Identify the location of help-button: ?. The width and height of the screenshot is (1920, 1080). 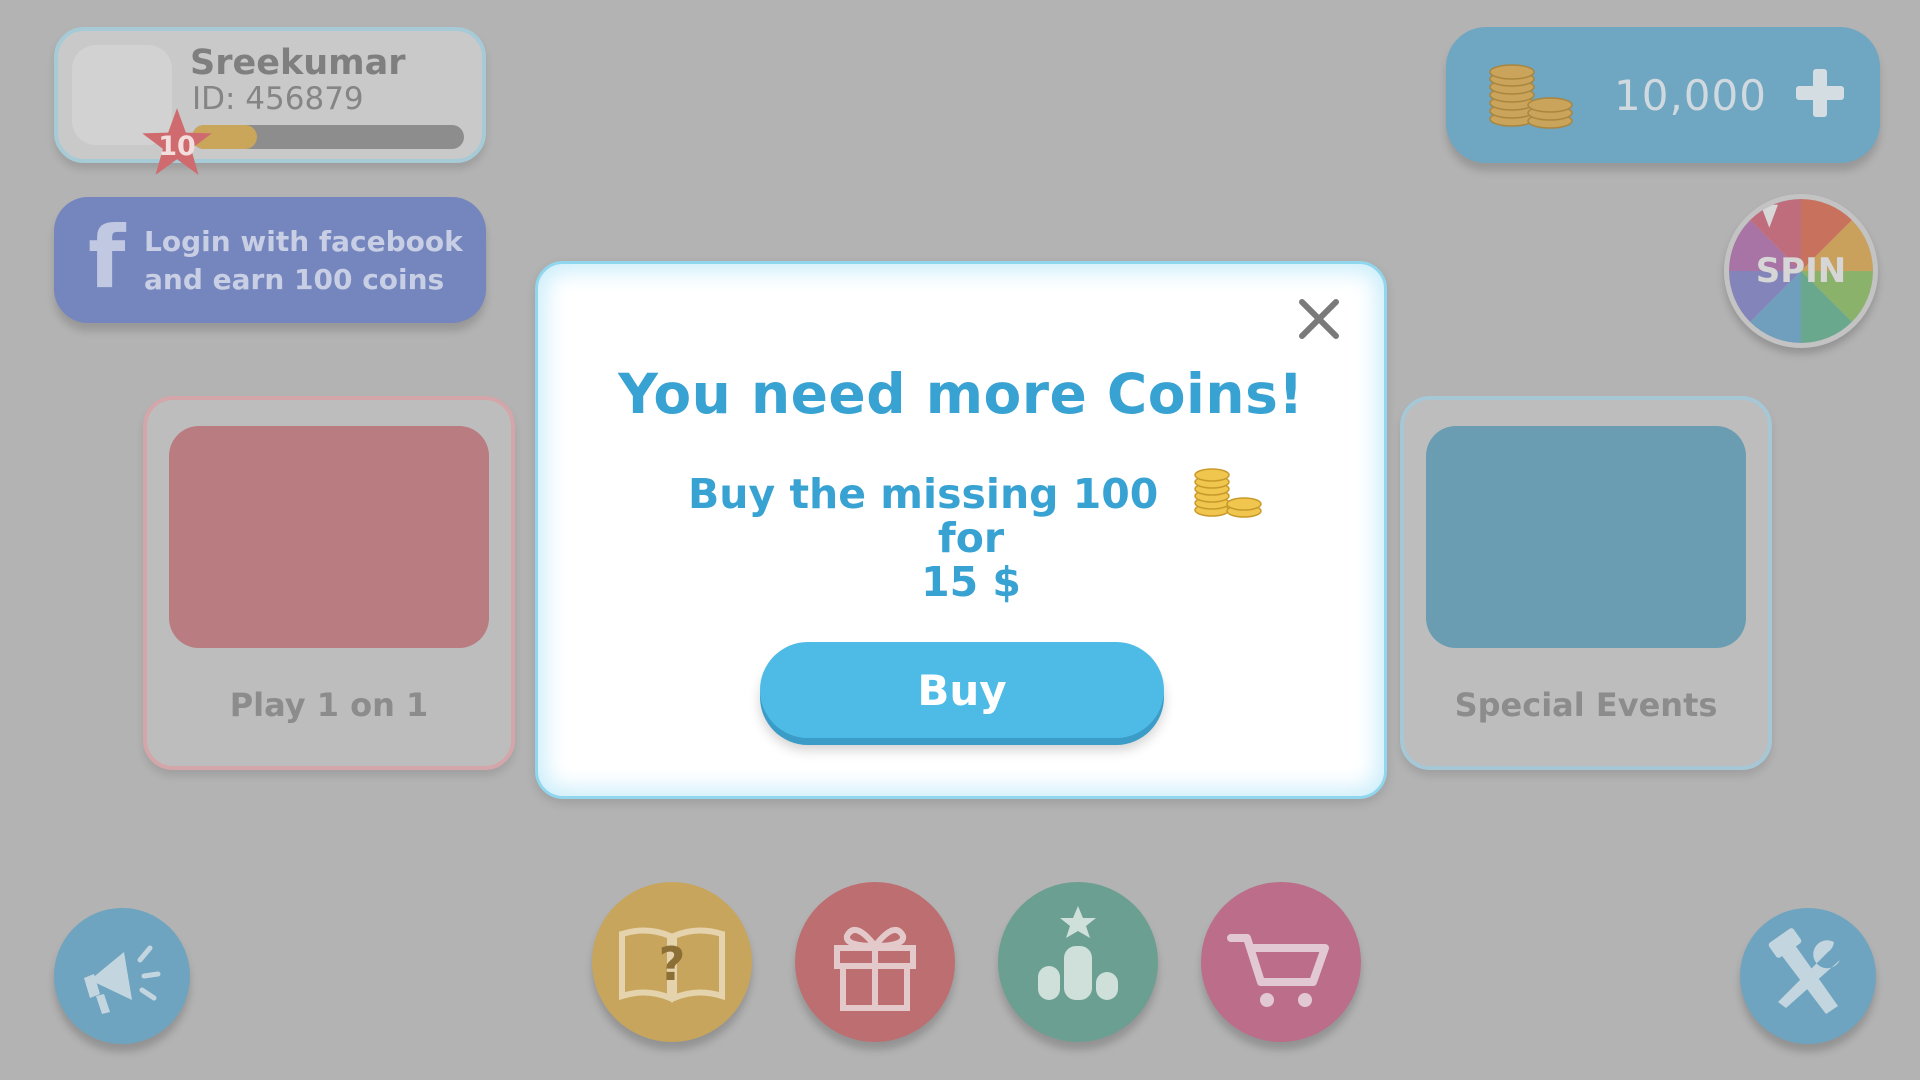
(672, 962).